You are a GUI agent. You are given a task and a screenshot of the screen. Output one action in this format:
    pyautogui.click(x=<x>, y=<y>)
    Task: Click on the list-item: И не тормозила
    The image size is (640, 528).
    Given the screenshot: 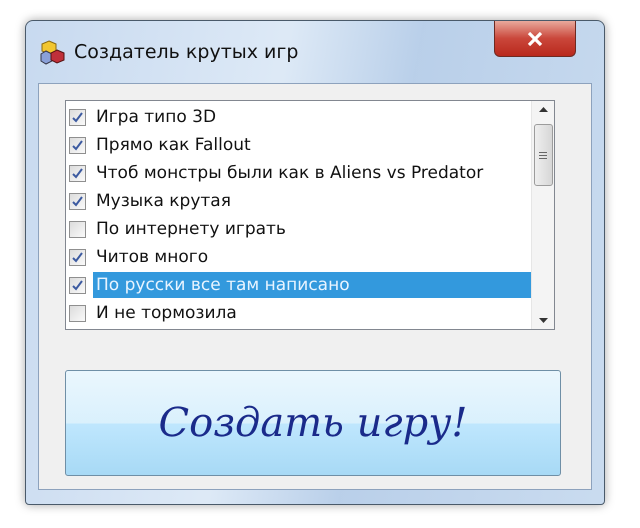 What is the action you would take?
    pyautogui.click(x=312, y=313)
    